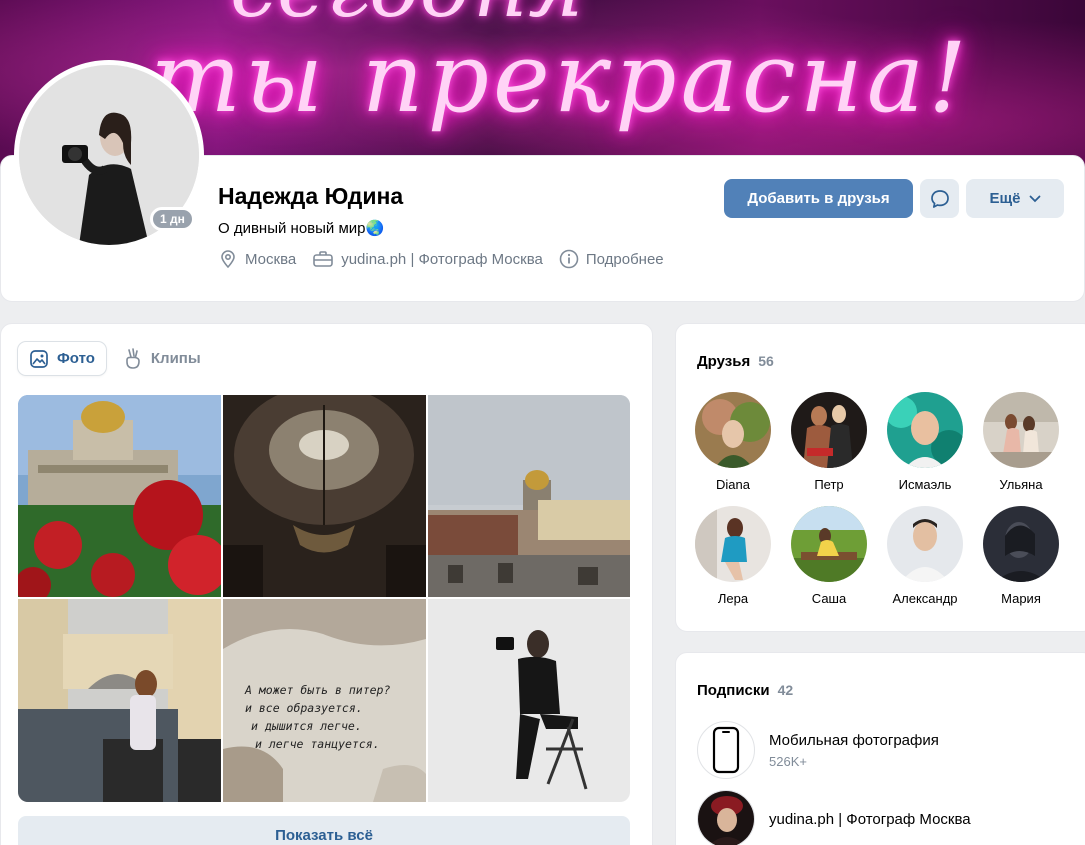 This screenshot has height=845, width=1085. What do you see at coordinates (1034, 198) in the screenshot?
I see `chevron-down-icon` at bounding box center [1034, 198].